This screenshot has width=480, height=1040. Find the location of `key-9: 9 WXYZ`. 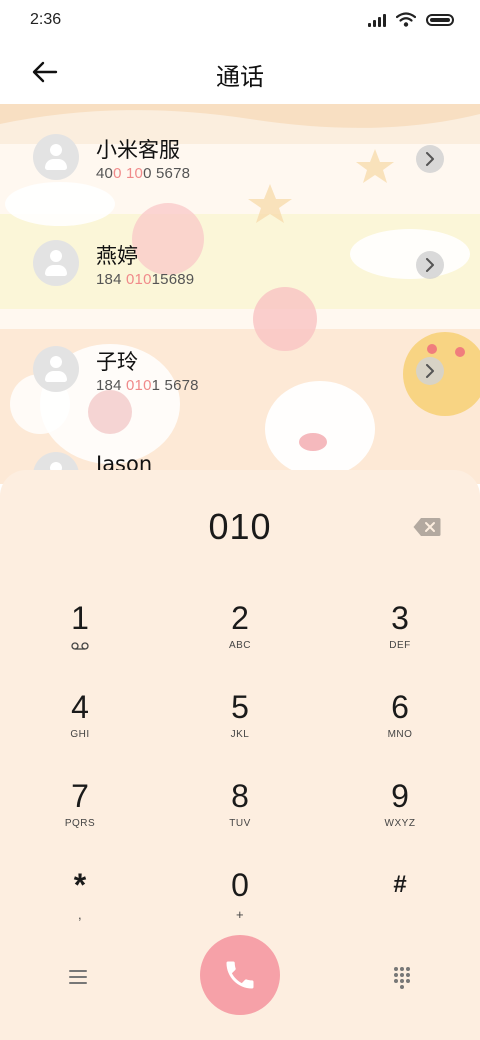

key-9: 9 WXYZ is located at coordinates (400, 818).